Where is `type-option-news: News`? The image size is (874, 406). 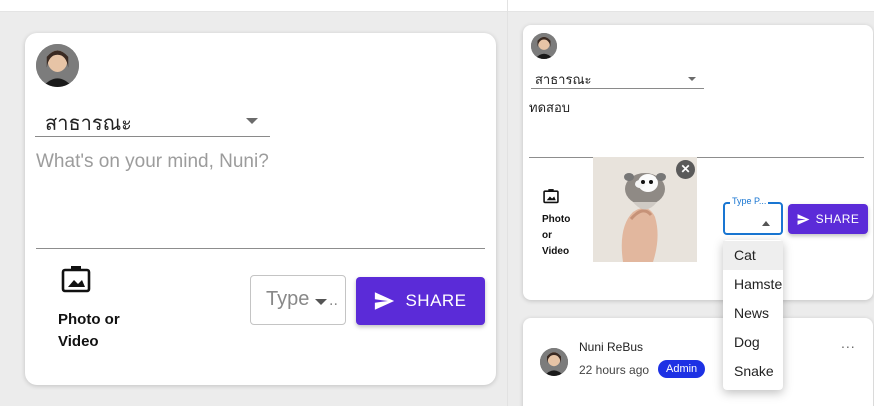 type-option-news: News is located at coordinates (753, 313).